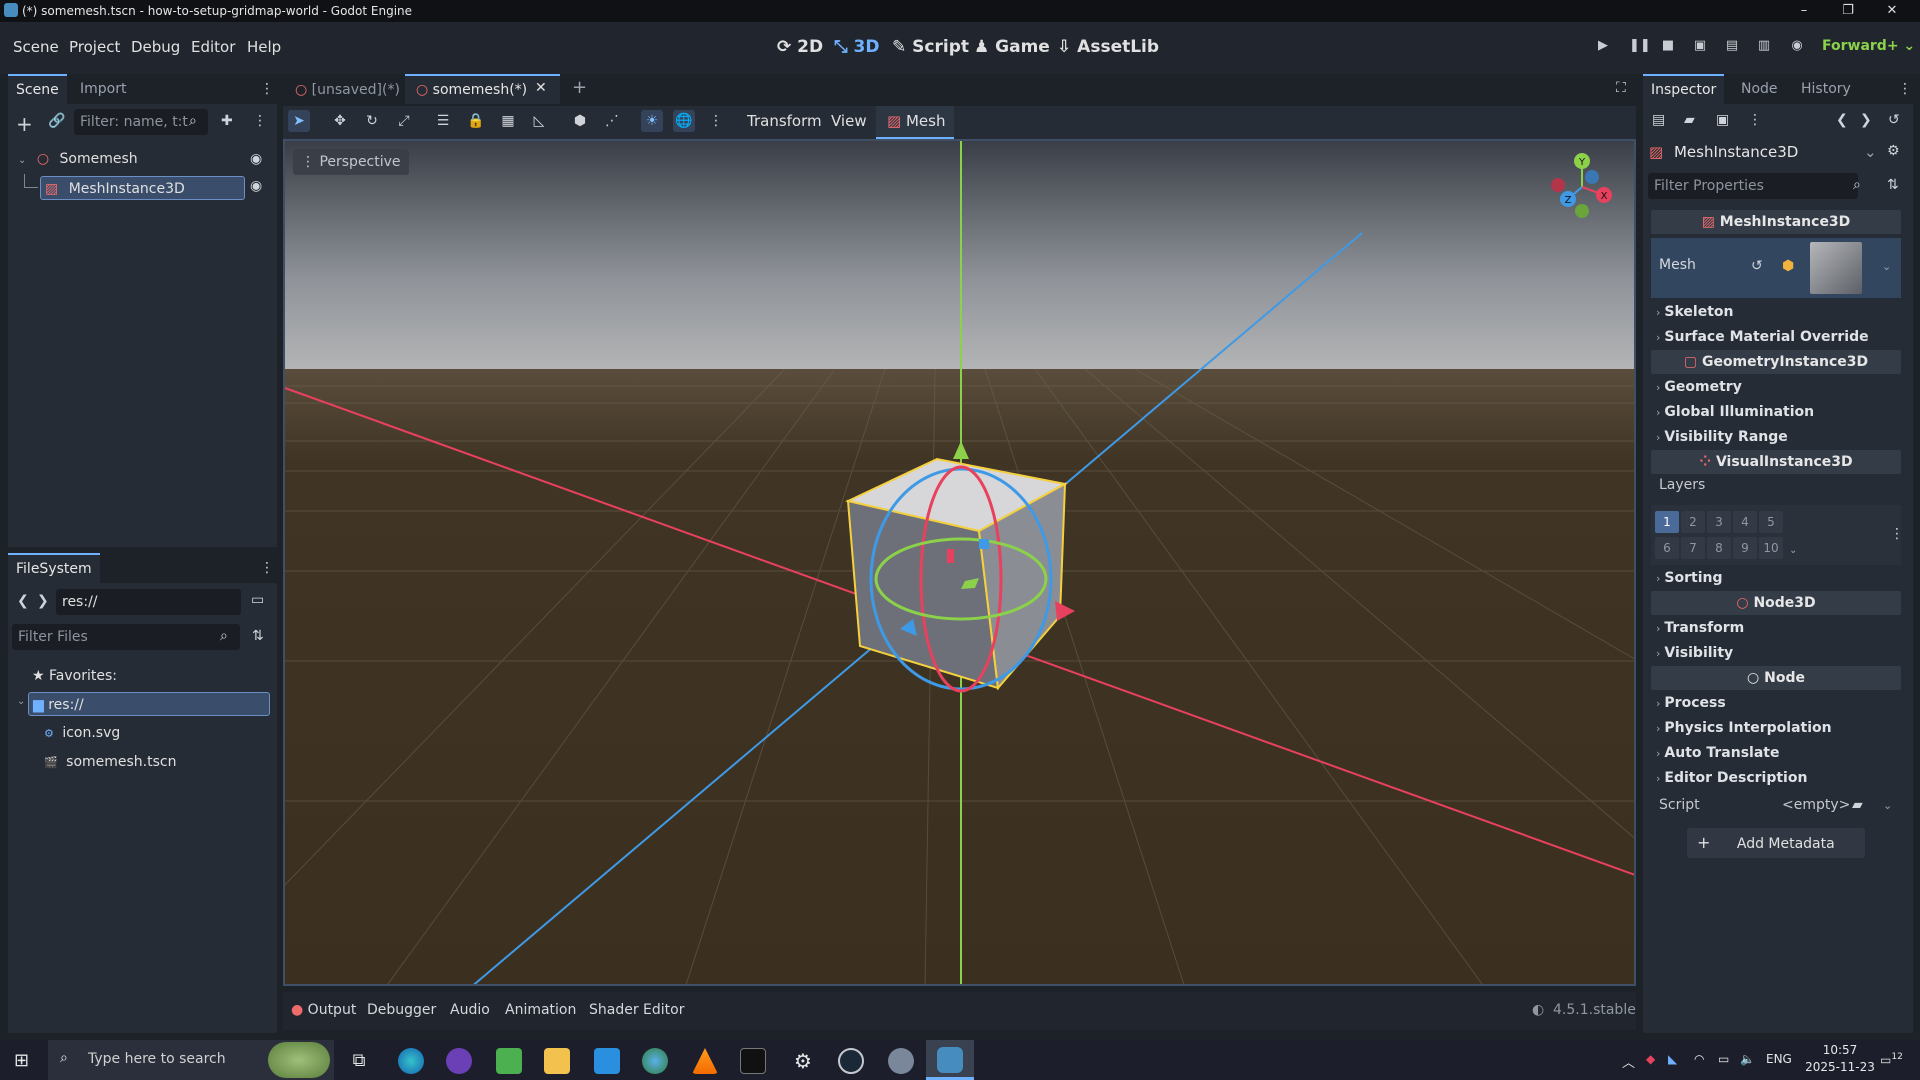 This screenshot has width=1920, height=1080. I want to click on scene-menu-icon: ⋮, so click(260, 121).